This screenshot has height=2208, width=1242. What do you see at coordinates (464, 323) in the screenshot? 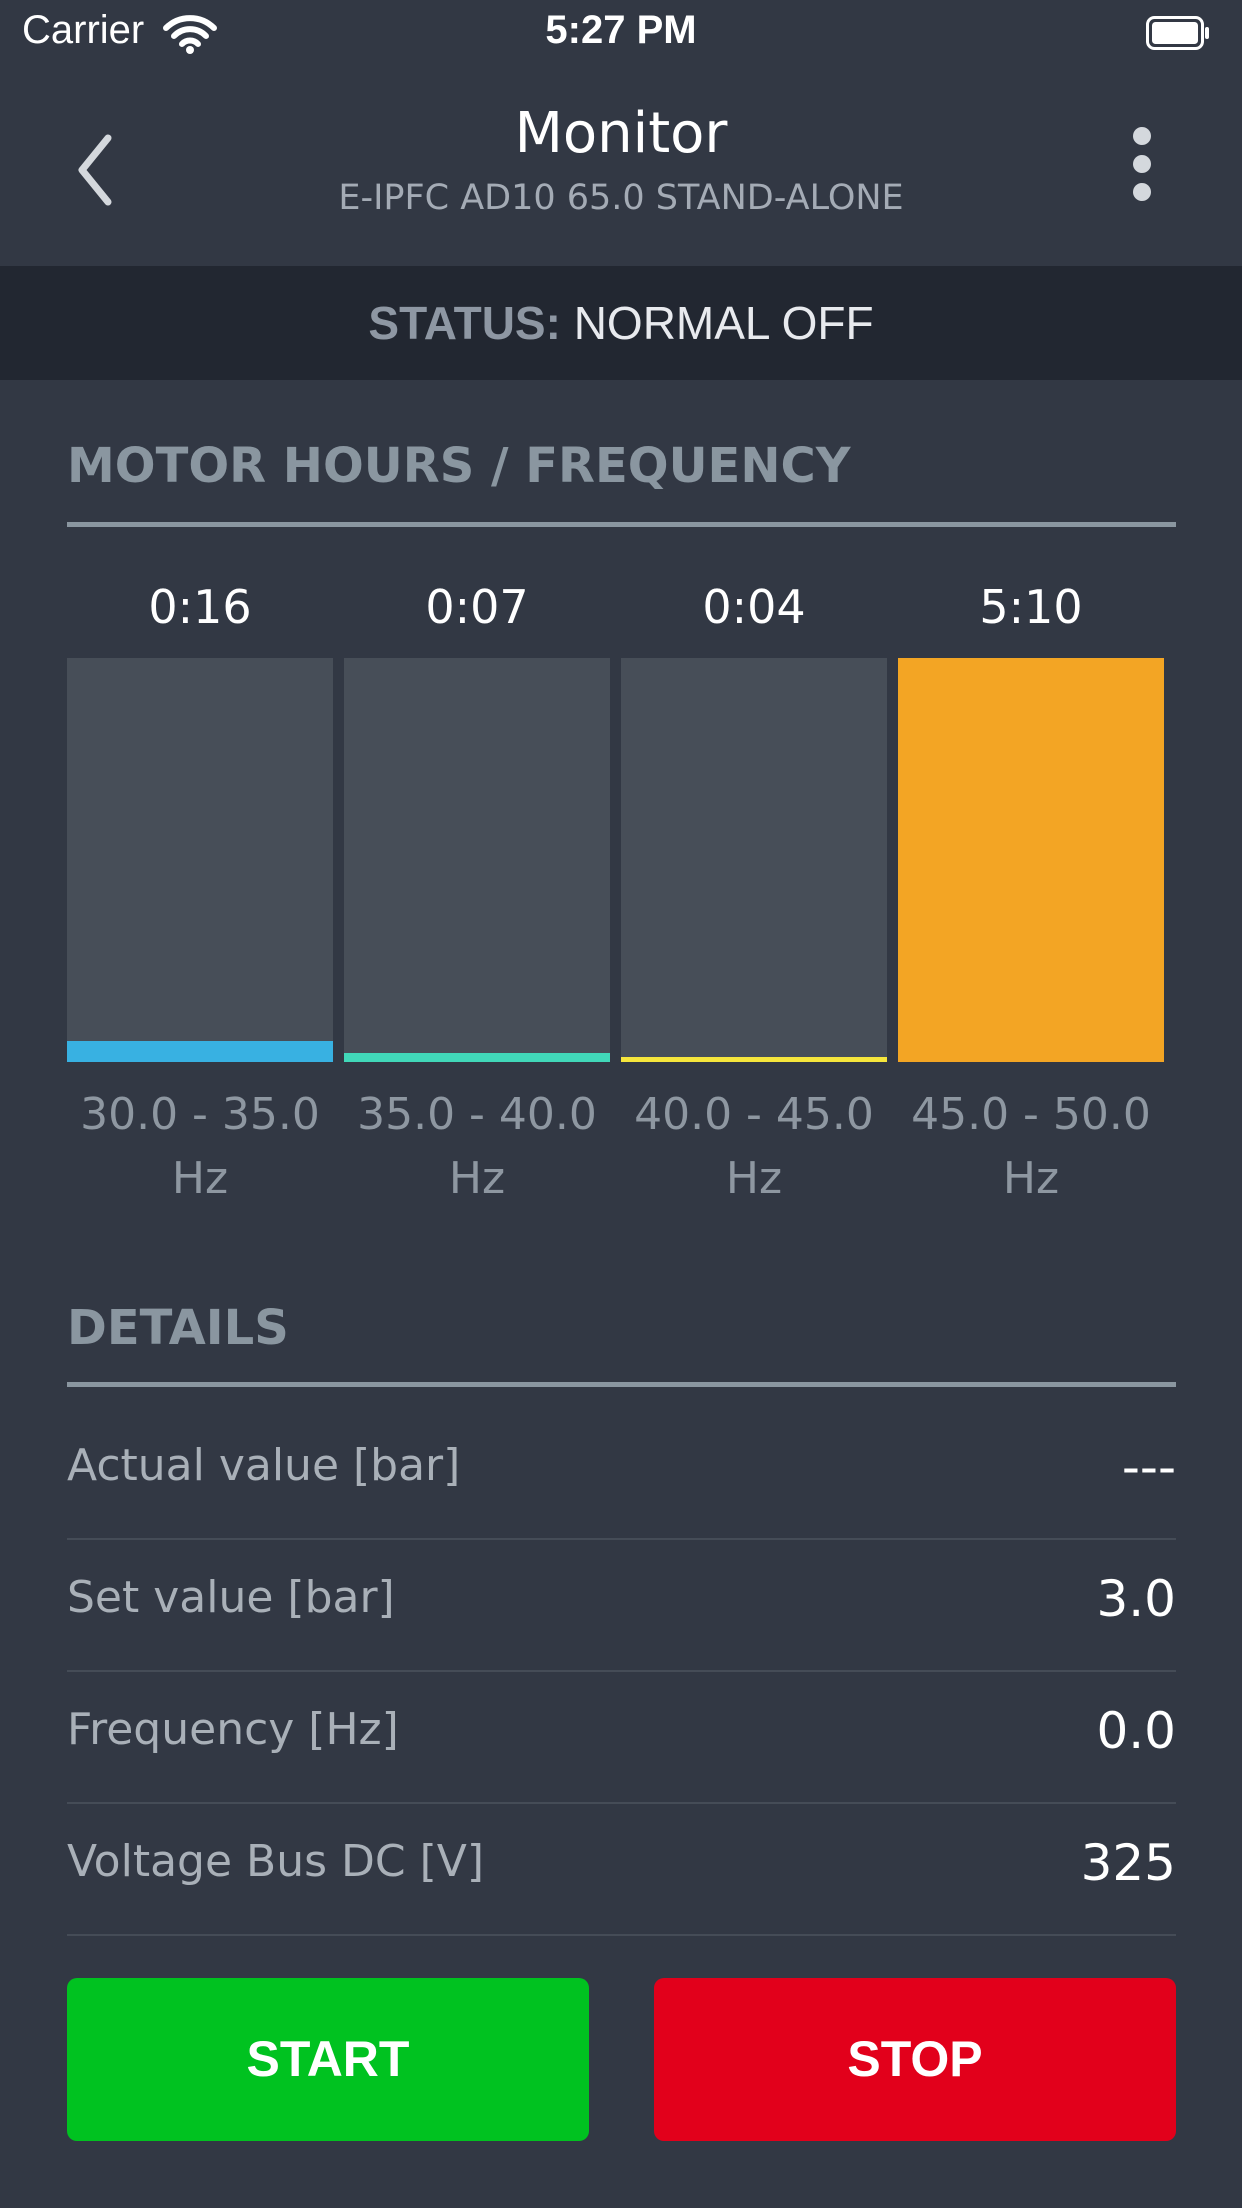
I see `status-label: STATUS:` at bounding box center [464, 323].